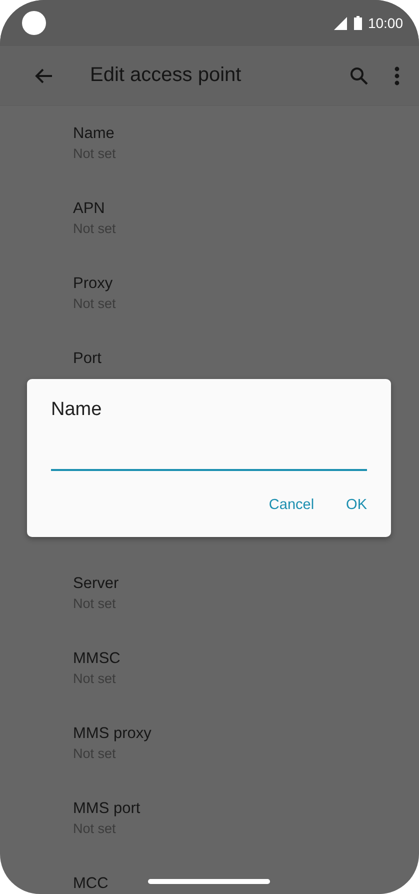  What do you see at coordinates (358, 23) in the screenshot?
I see `battery-icon` at bounding box center [358, 23].